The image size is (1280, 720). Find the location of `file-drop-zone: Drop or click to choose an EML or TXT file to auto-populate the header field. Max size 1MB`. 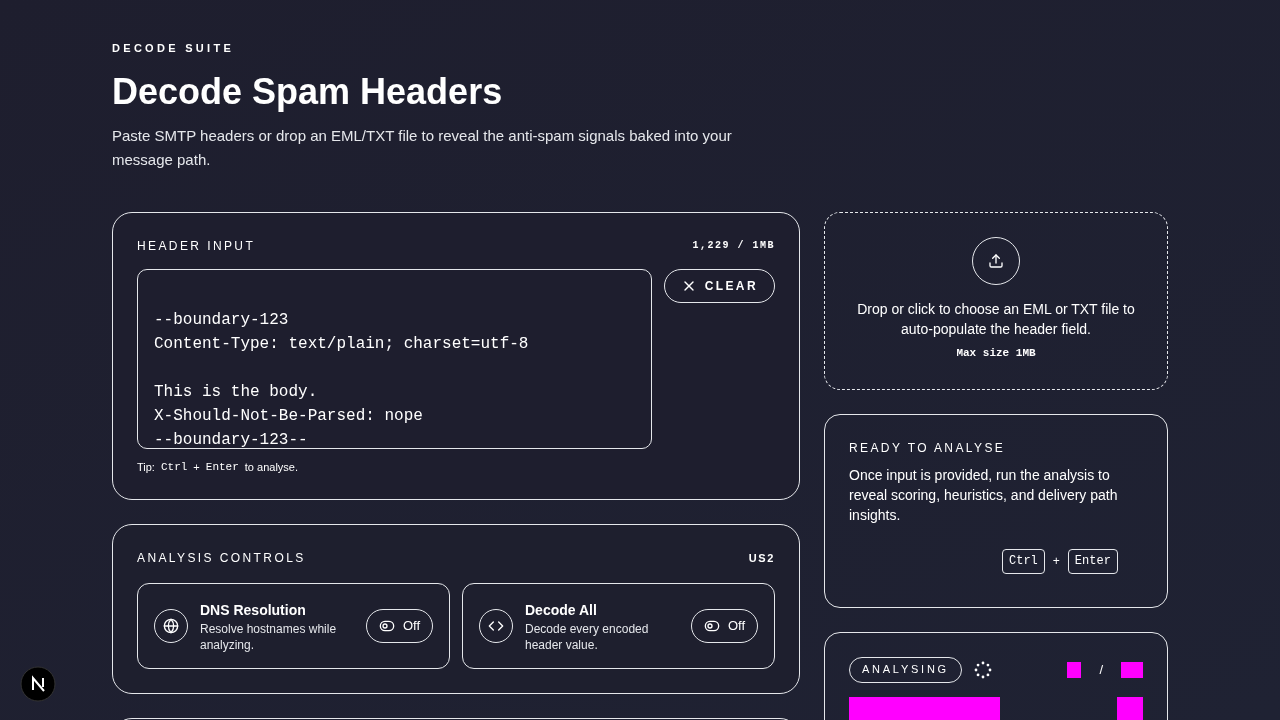

file-drop-zone: Drop or click to choose an EML or TXT file to auto-populate the header field. Max size 1MB is located at coordinates (996, 300).